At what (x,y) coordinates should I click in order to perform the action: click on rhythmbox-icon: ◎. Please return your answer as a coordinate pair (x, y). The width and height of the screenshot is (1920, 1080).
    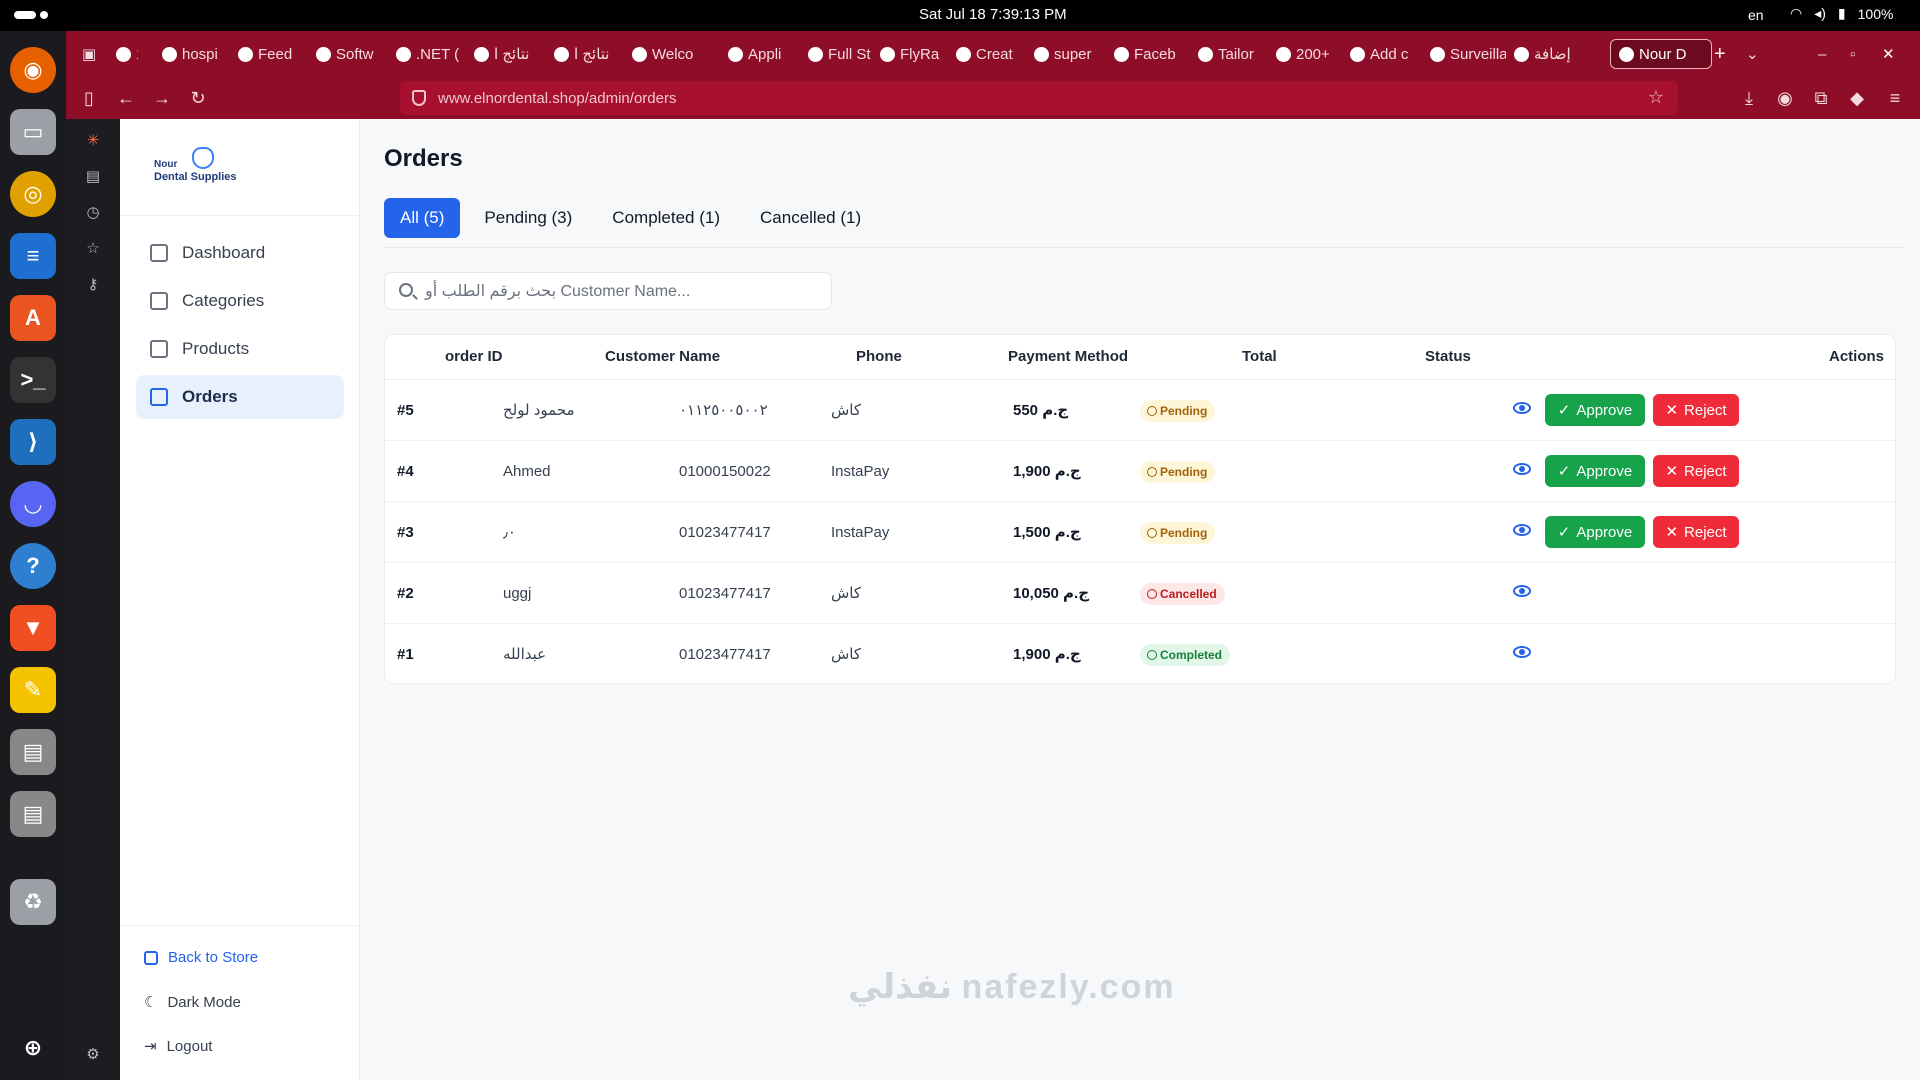
    Looking at the image, I should click on (33, 194).